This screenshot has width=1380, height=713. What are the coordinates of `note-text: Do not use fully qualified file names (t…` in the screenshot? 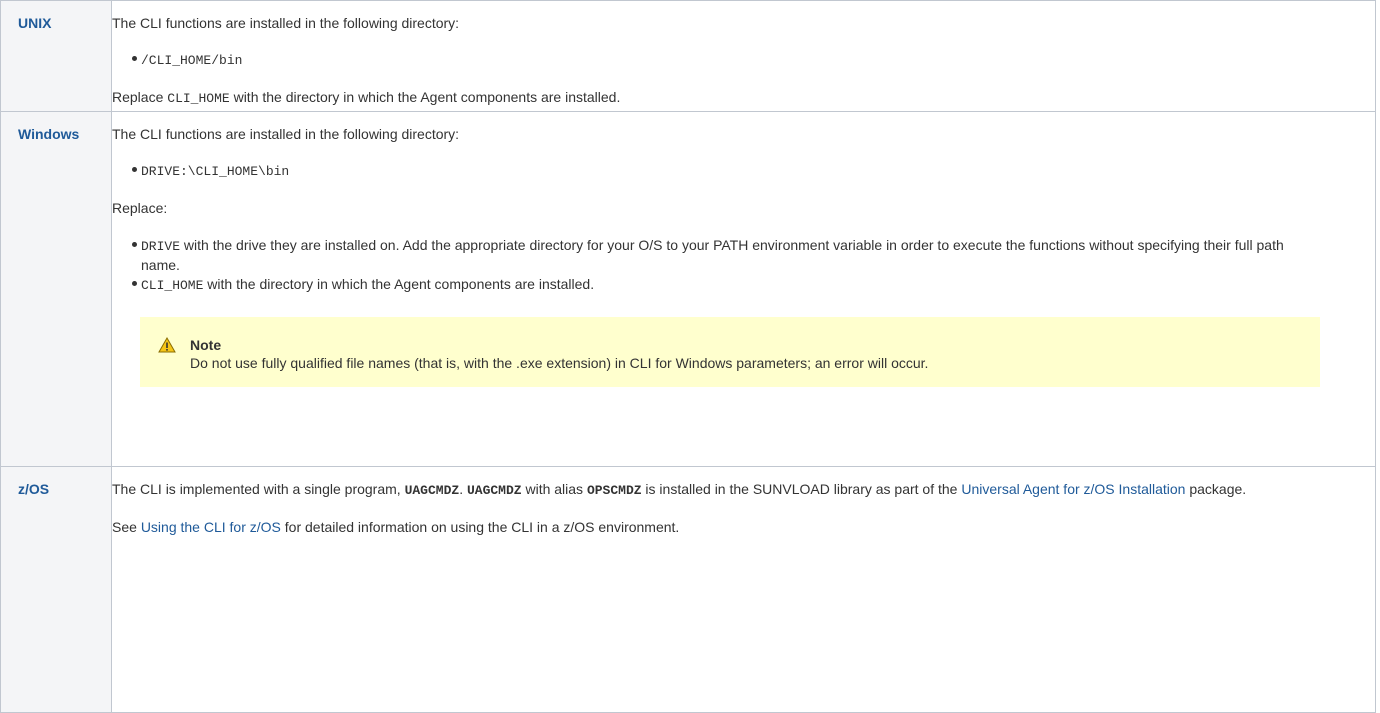 It's located at (559, 363).